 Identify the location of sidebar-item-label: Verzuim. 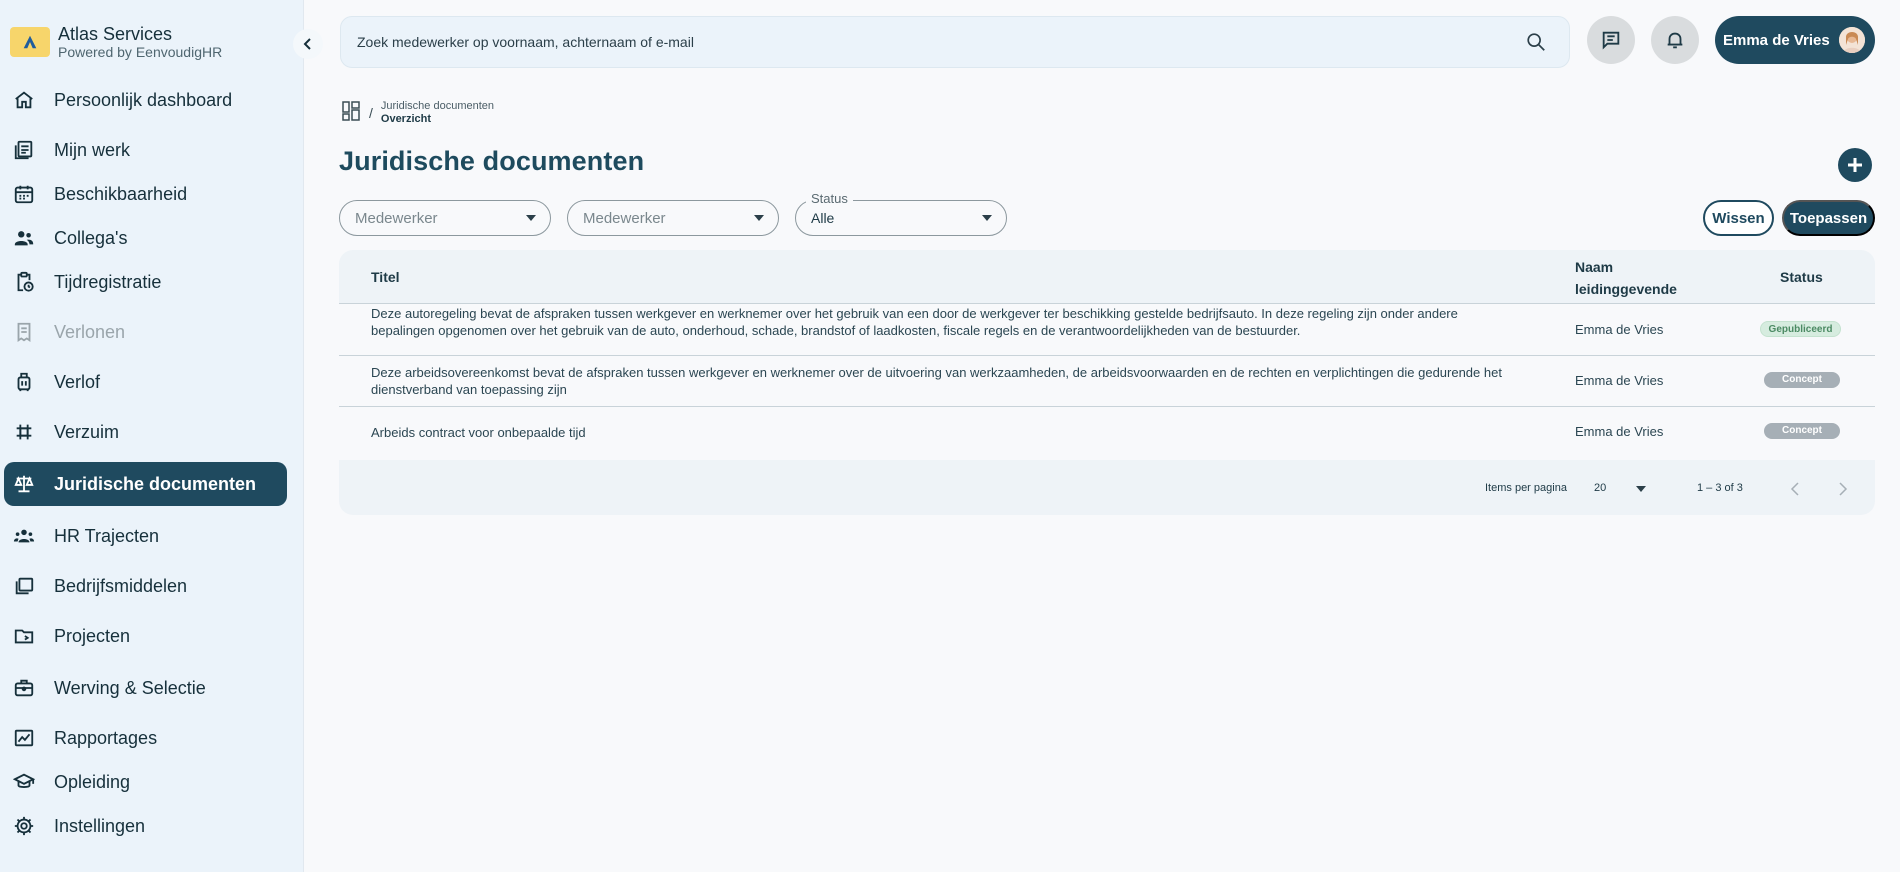
(87, 431).